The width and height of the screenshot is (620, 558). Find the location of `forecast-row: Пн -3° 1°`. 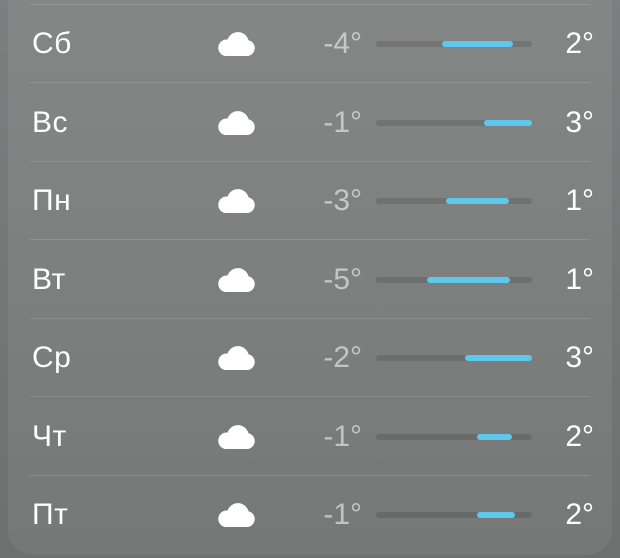

forecast-row: Пн -3° 1° is located at coordinates (310, 201).